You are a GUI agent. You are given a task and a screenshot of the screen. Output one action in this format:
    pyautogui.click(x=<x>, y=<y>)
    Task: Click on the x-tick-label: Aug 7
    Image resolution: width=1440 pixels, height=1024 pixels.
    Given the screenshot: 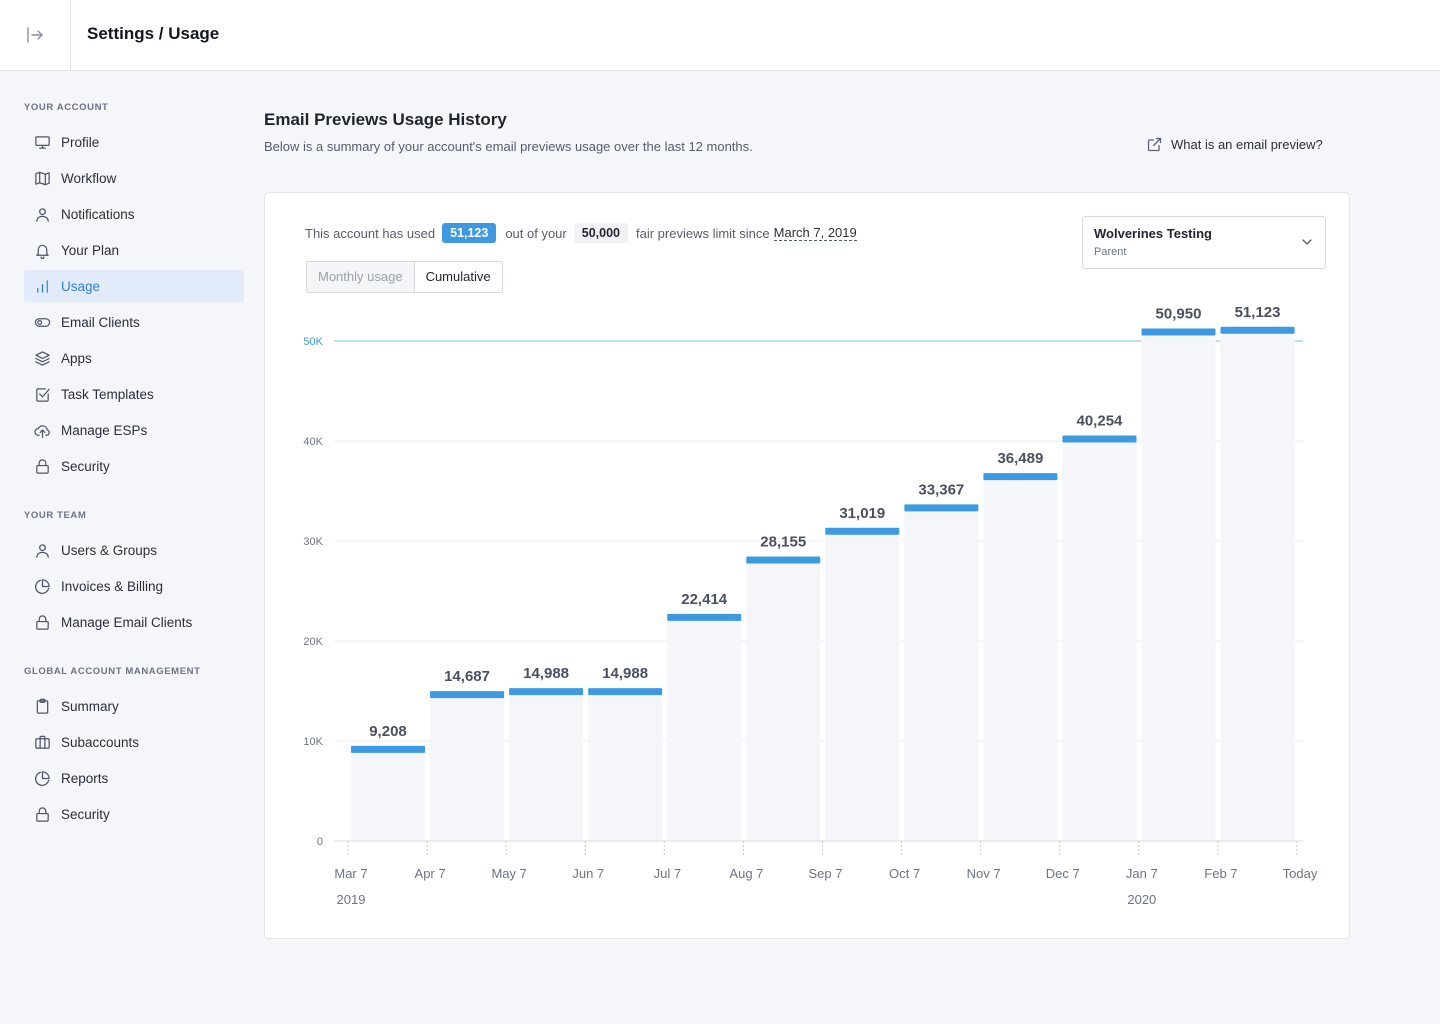 What is the action you would take?
    pyautogui.click(x=746, y=873)
    